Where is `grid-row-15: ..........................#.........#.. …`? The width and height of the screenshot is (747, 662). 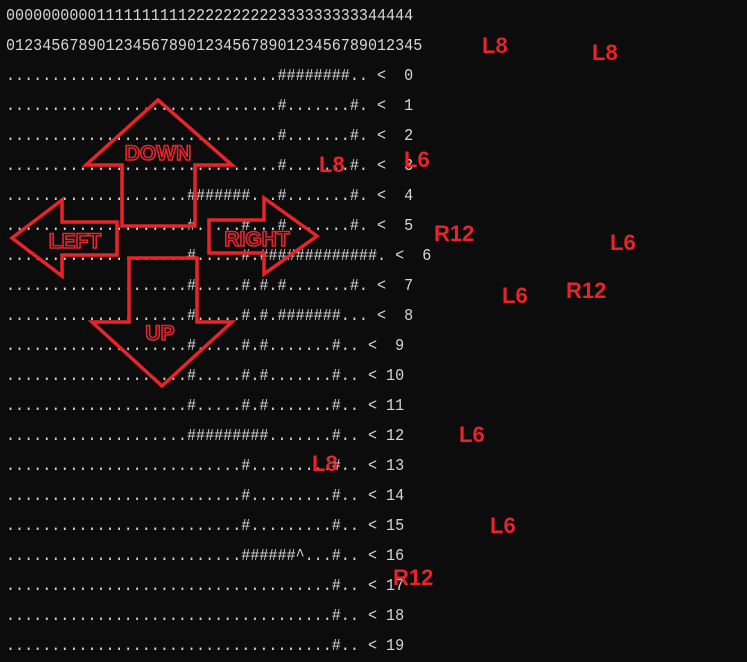
grid-row-15: ..........................#.........#.. … is located at coordinates (205, 526).